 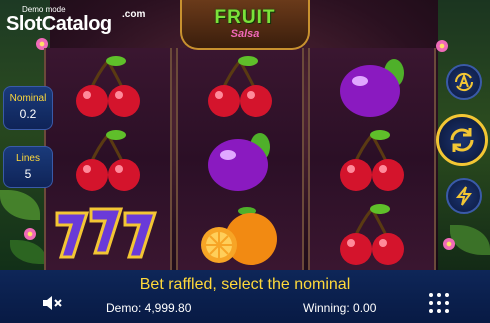 What do you see at coordinates (28, 98) in the screenshot?
I see `nominal-label: Nominal` at bounding box center [28, 98].